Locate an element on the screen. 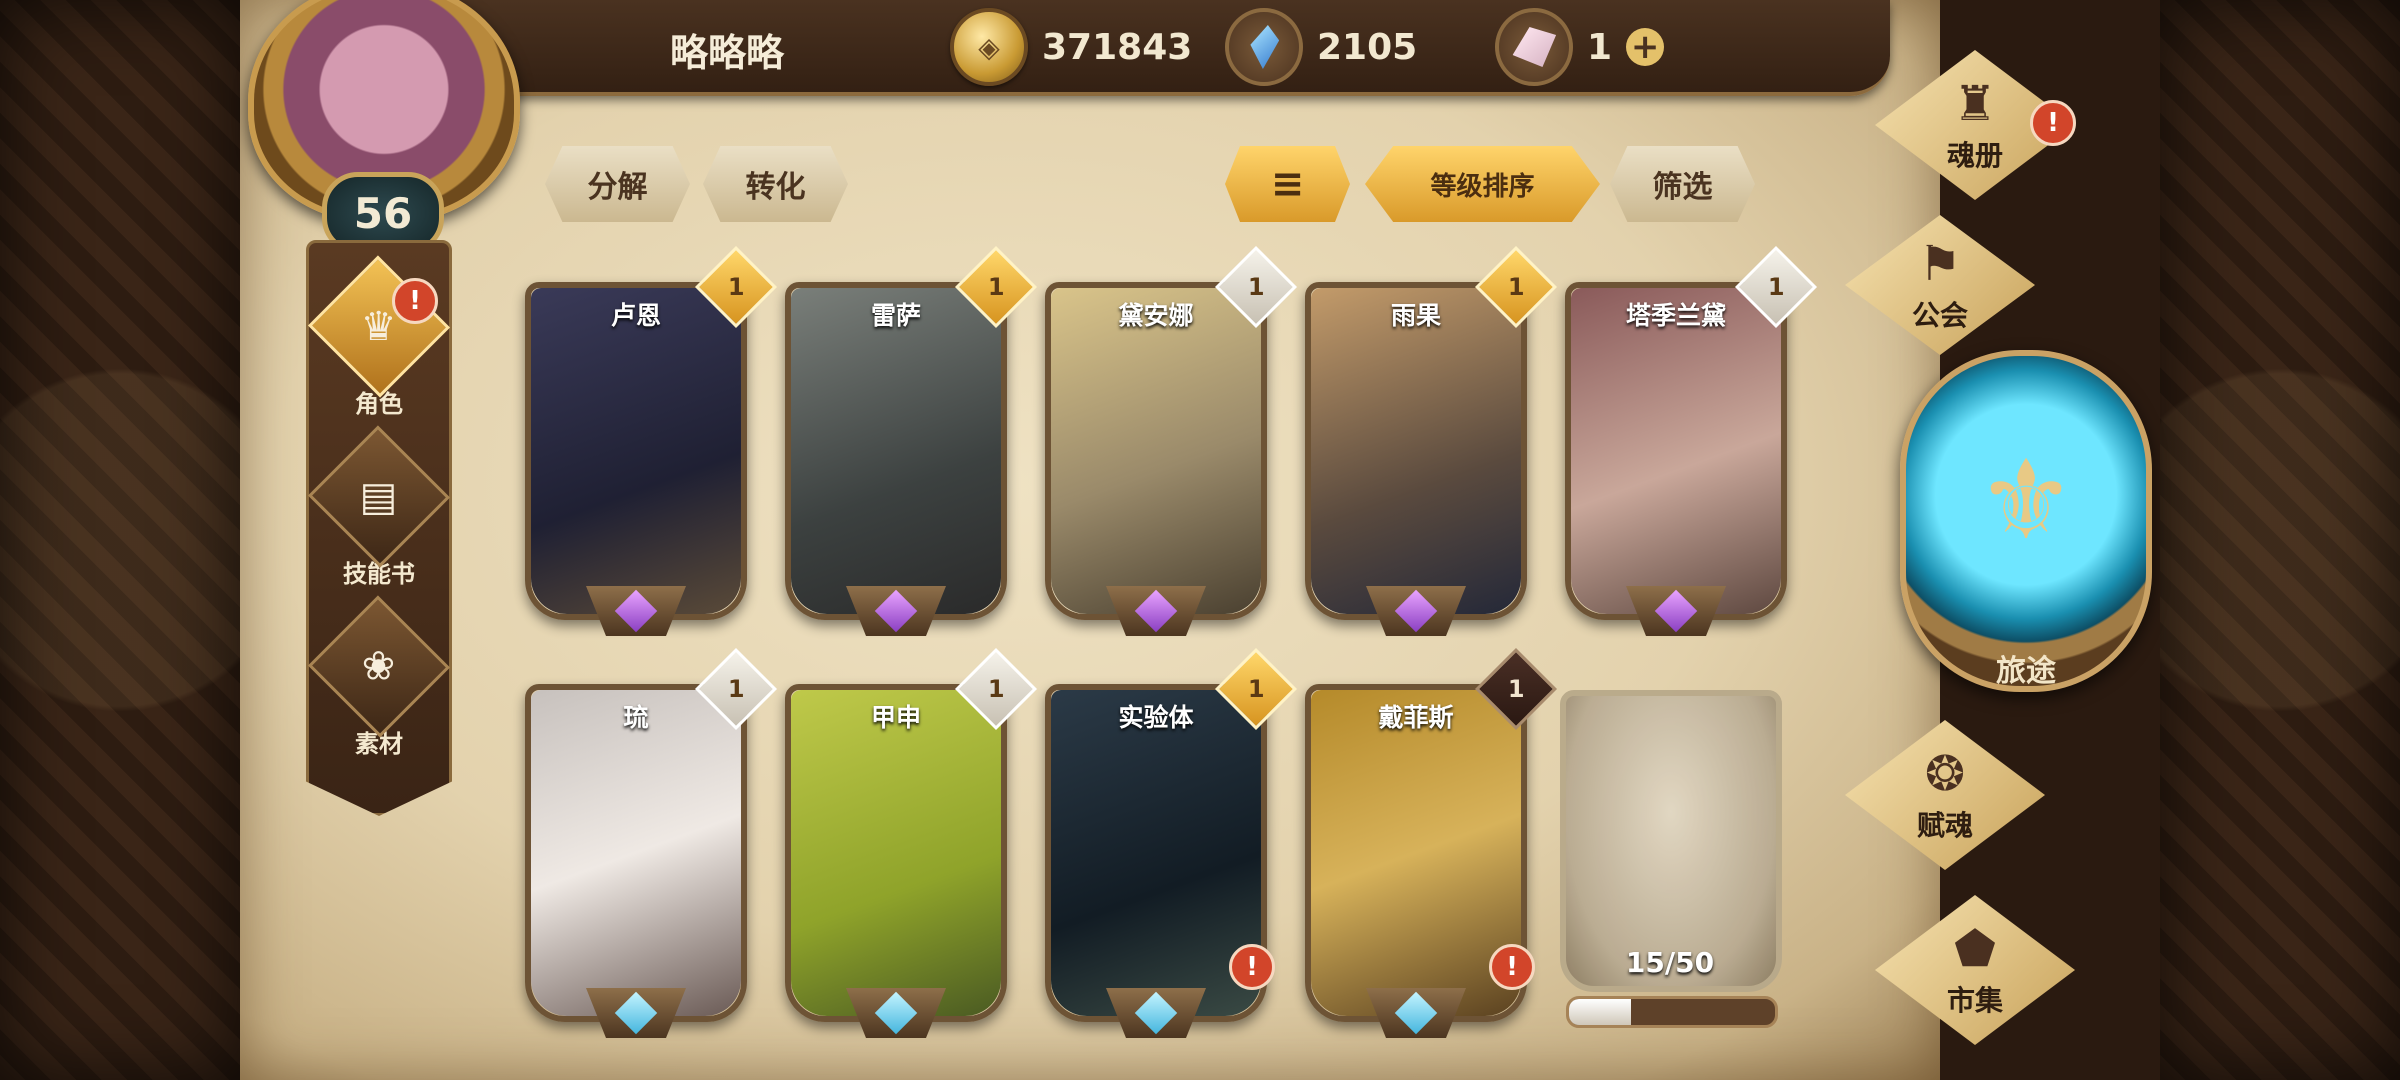  roster-count: 15/50 is located at coordinates (1670, 962).